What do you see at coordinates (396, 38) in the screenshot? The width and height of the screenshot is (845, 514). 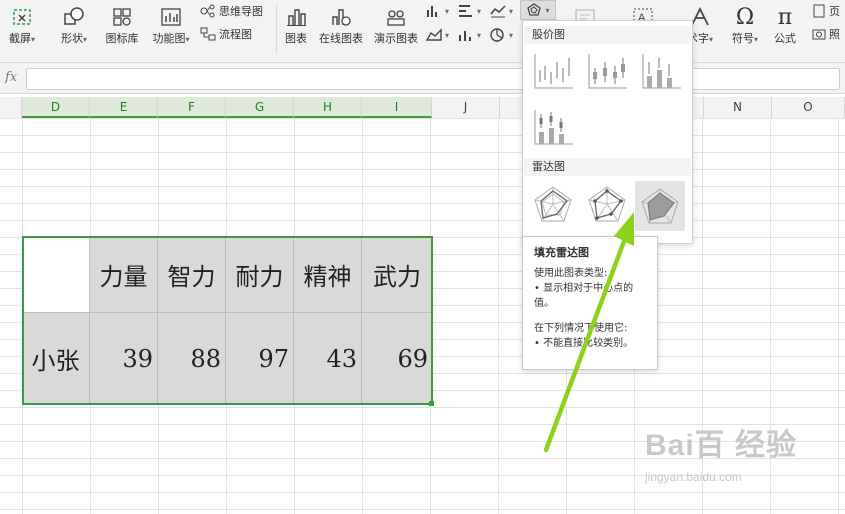 I see `demo-chart-label: 演示图表` at bounding box center [396, 38].